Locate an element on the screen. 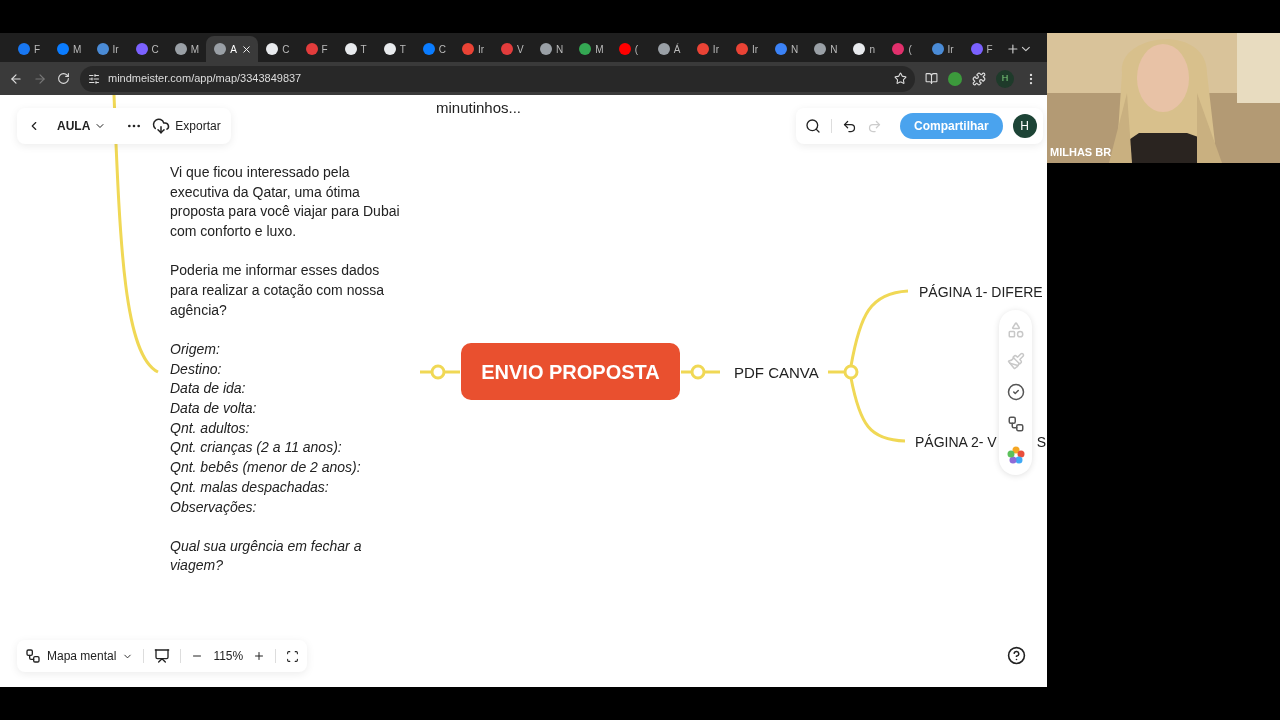  tab-title: n is located at coordinates (872, 49).